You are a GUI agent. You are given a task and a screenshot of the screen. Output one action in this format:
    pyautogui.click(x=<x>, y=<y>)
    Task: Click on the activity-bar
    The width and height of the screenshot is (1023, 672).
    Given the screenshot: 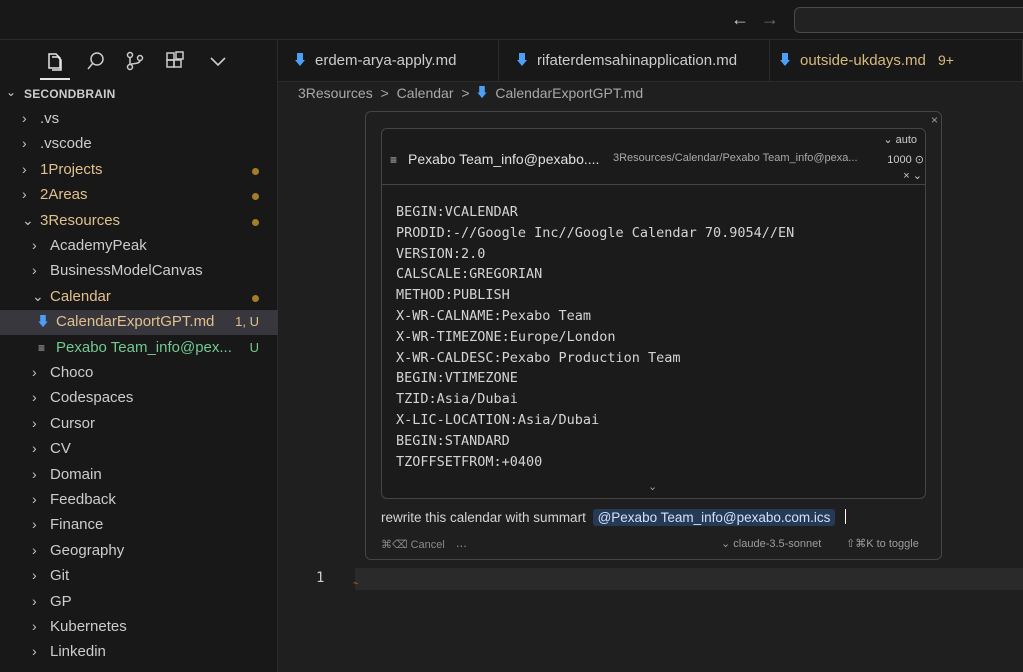 What is the action you would take?
    pyautogui.click(x=138, y=61)
    